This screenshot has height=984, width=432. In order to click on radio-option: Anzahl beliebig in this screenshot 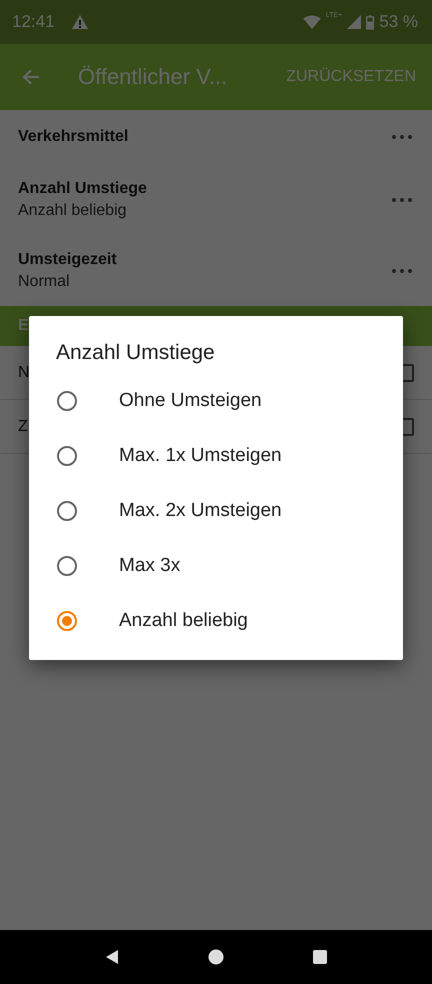, I will do `click(216, 620)`.